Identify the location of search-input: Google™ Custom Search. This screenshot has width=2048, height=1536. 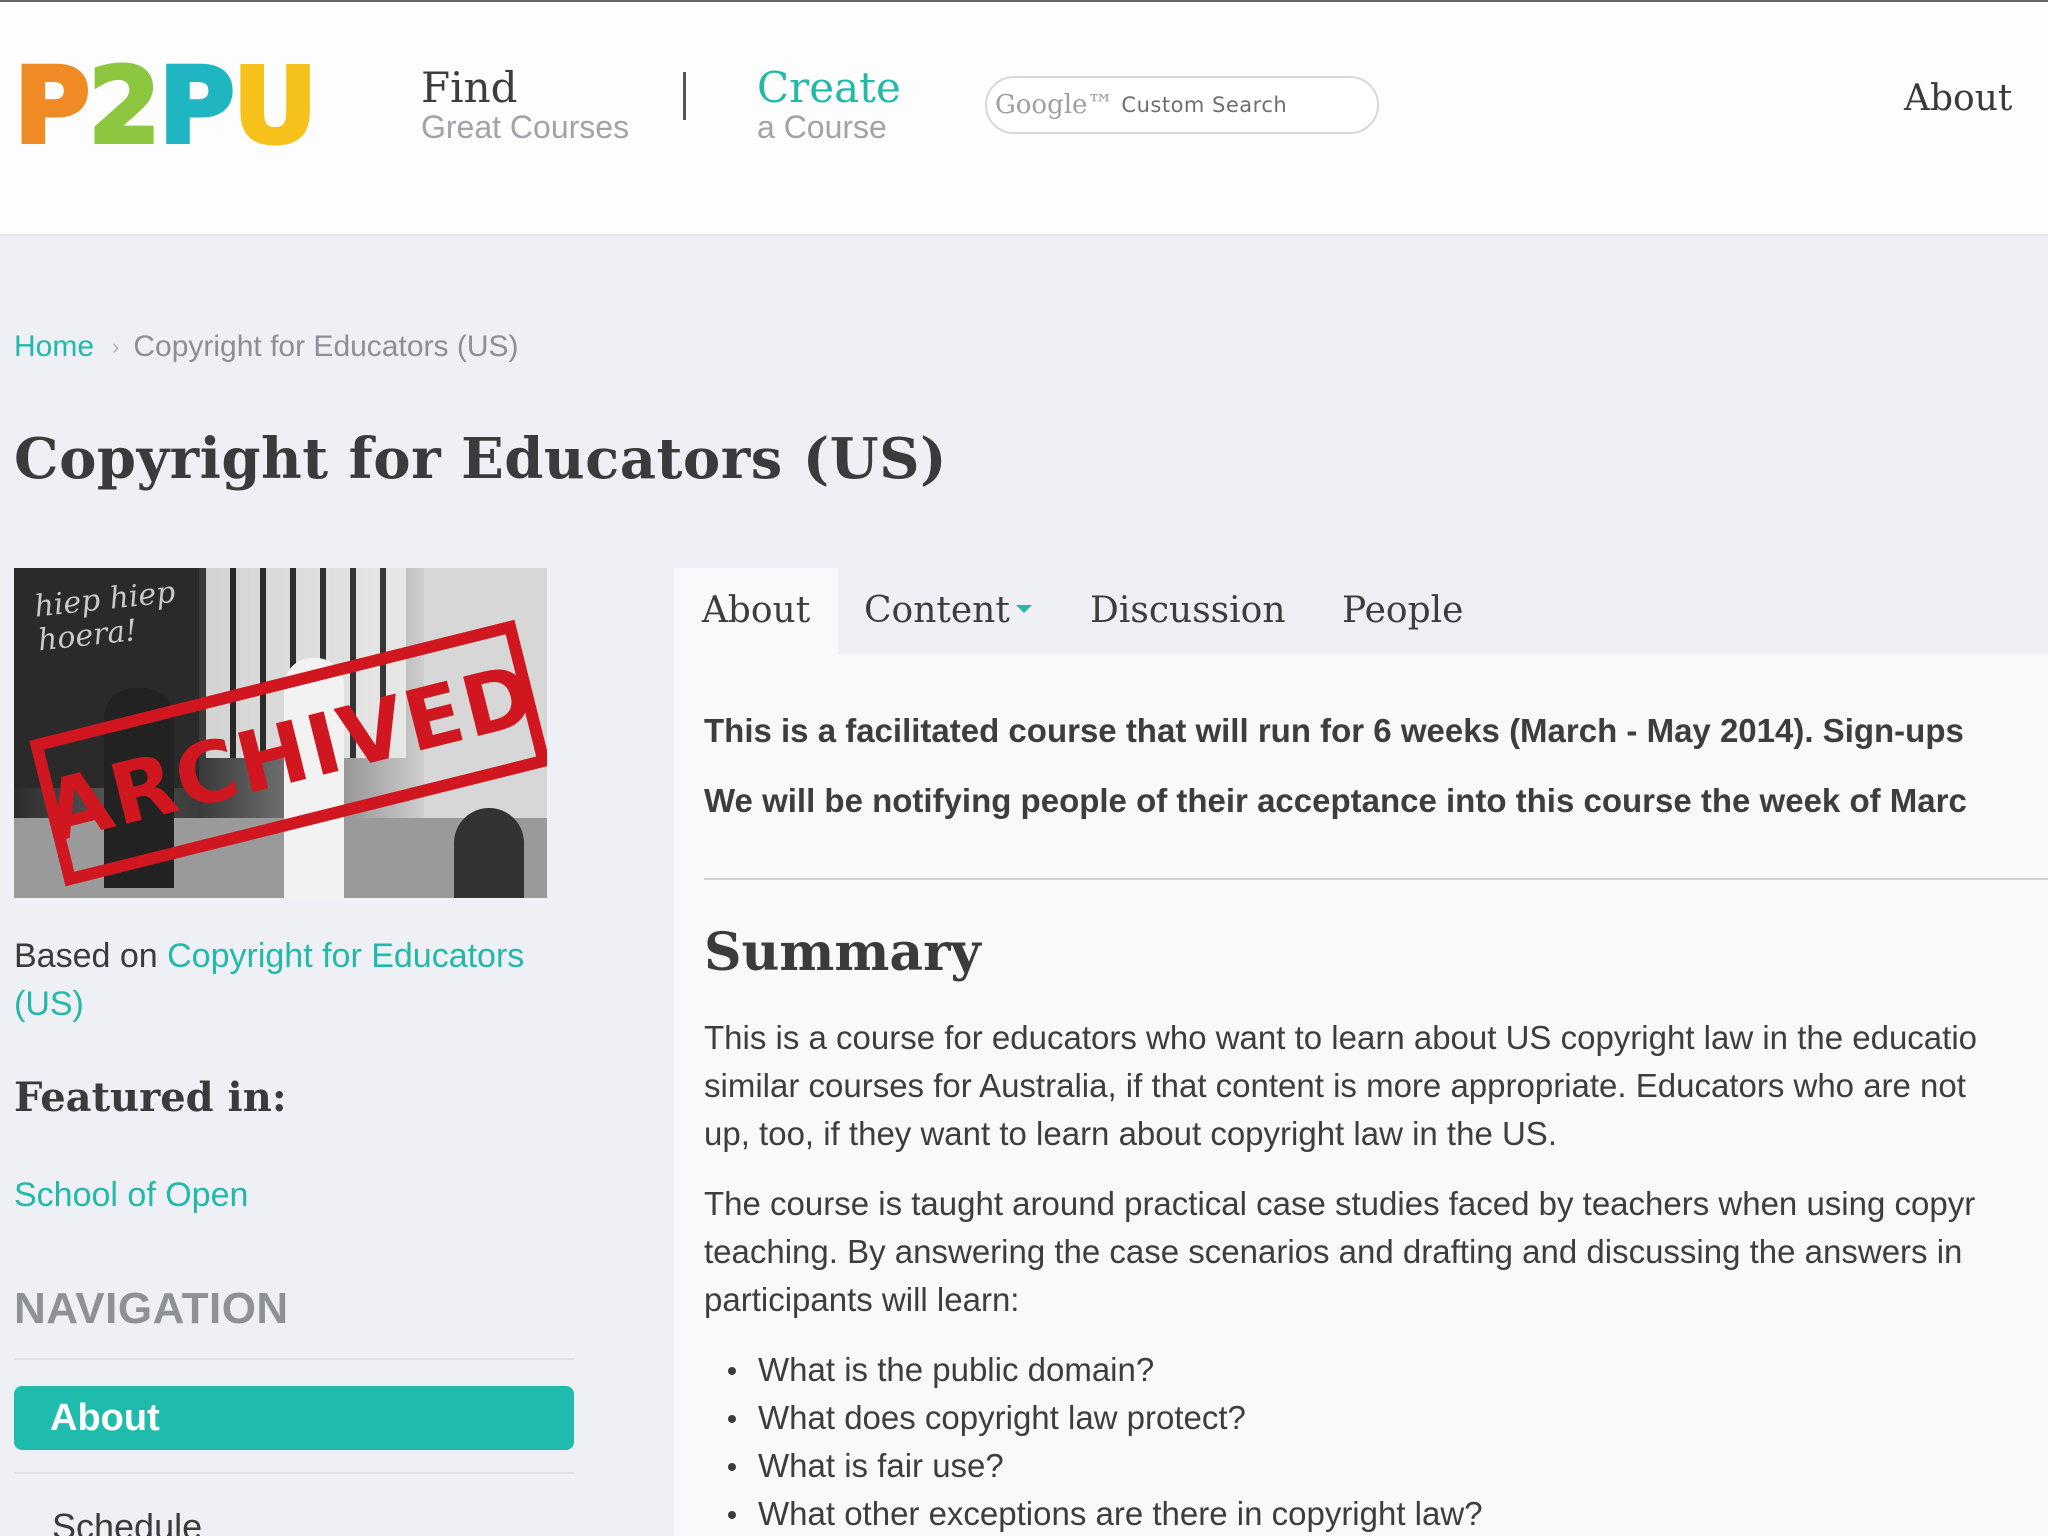
(1182, 105).